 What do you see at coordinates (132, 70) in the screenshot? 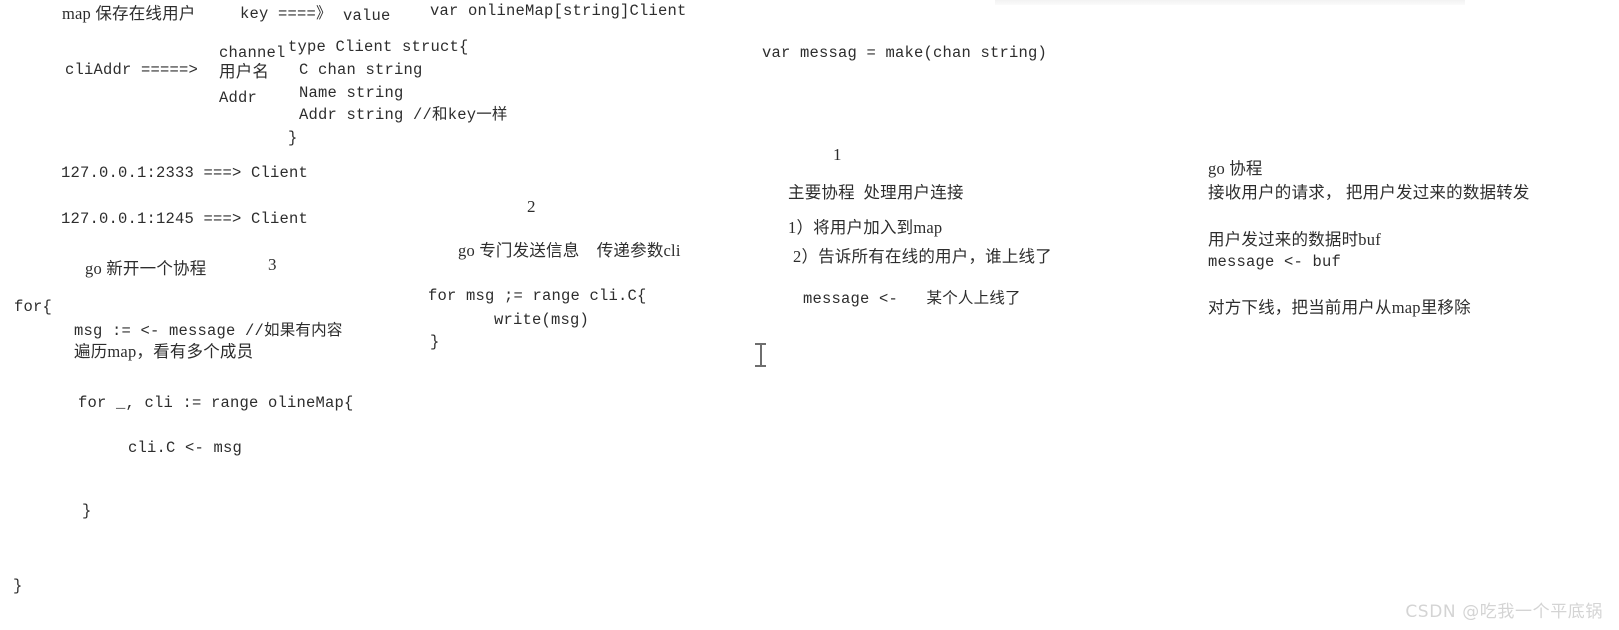
I see `cli-addr-arrow-label: cliAddr =====>` at bounding box center [132, 70].